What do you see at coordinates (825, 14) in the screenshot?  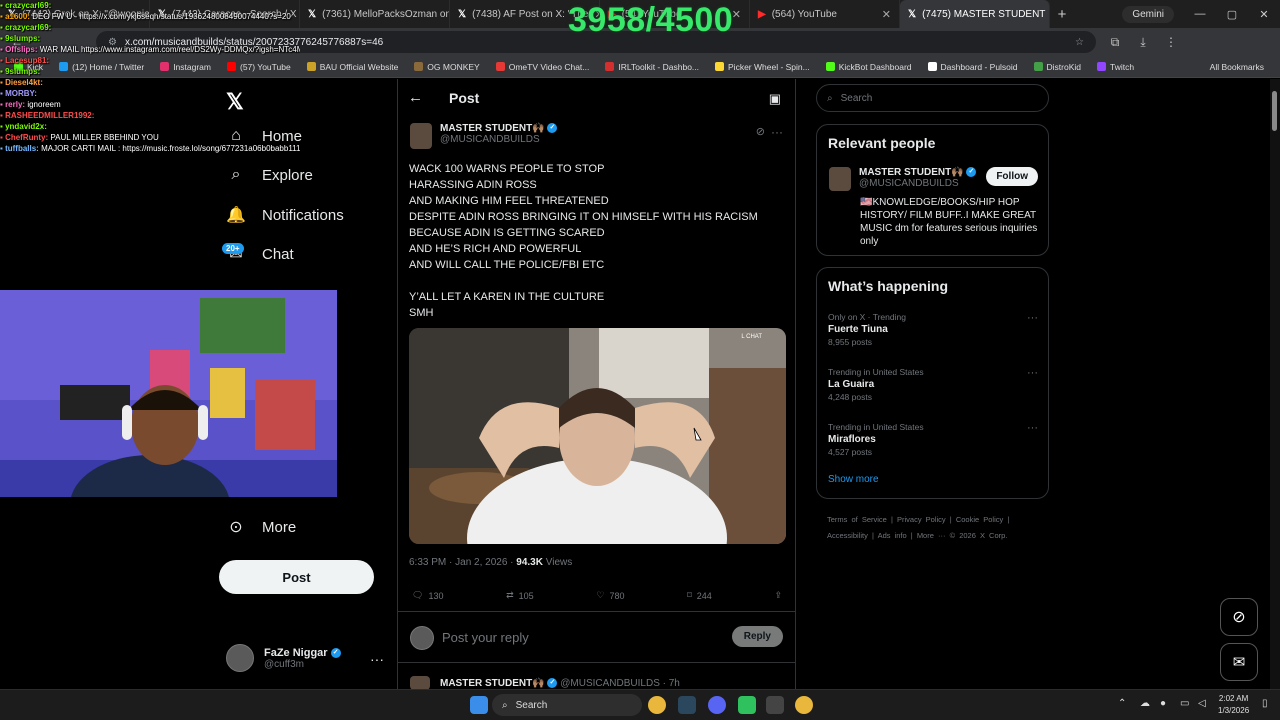 I see `browser-tab: ▶ (564) YouTube ✕` at bounding box center [825, 14].